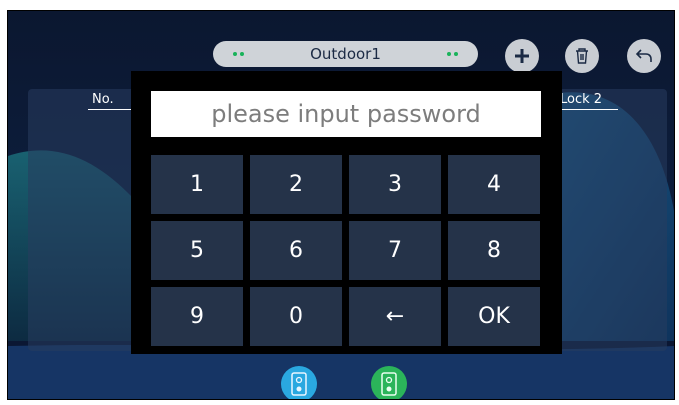  What do you see at coordinates (395, 184) in the screenshot?
I see `key-3: 3` at bounding box center [395, 184].